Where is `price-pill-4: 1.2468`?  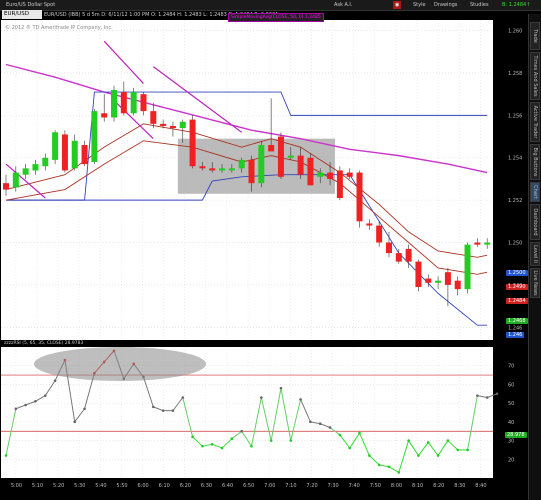 price-pill-4: 1.2468 is located at coordinates (517, 321).